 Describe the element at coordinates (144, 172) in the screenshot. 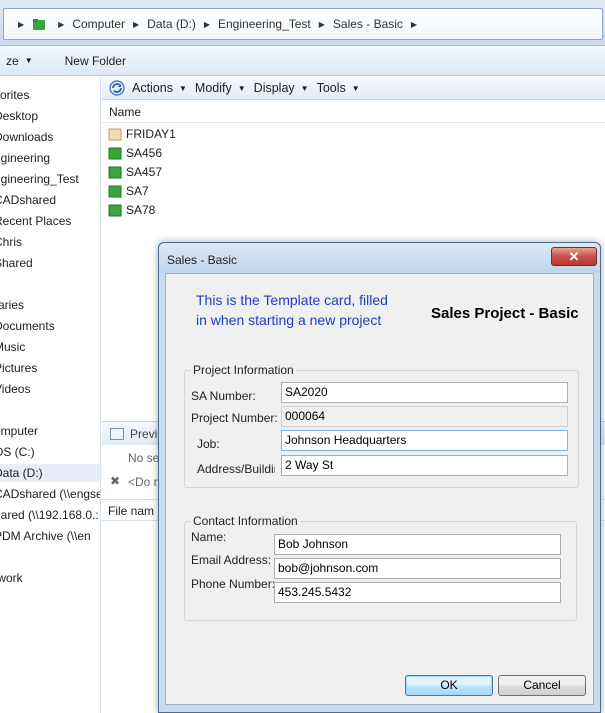

I see `file-name: SA457` at that location.